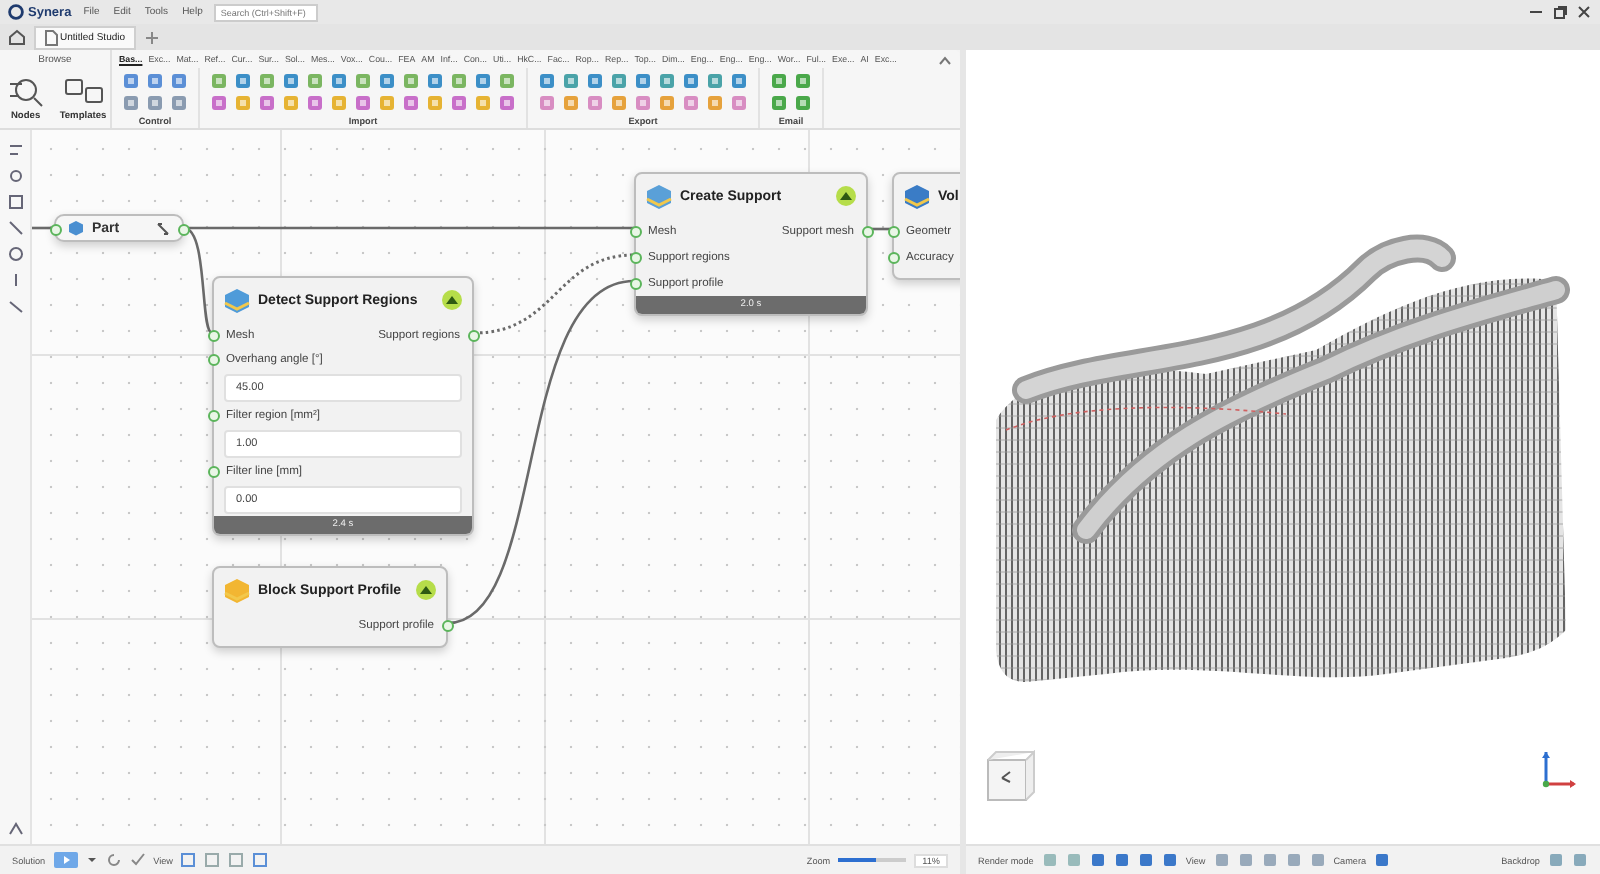 The width and height of the screenshot is (1600, 874). What do you see at coordinates (51, 37) in the screenshot?
I see `document-icon` at bounding box center [51, 37].